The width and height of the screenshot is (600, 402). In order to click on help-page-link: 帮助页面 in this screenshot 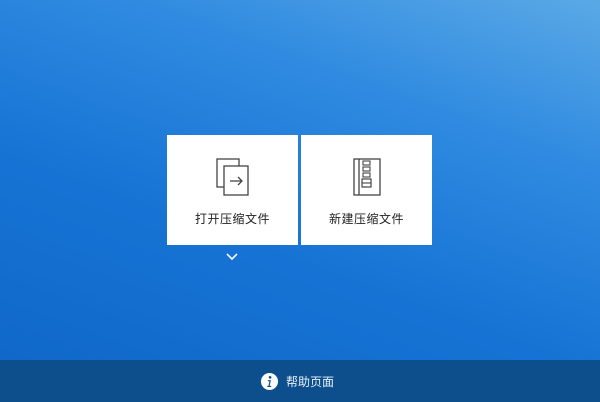, I will do `click(297, 381)`.